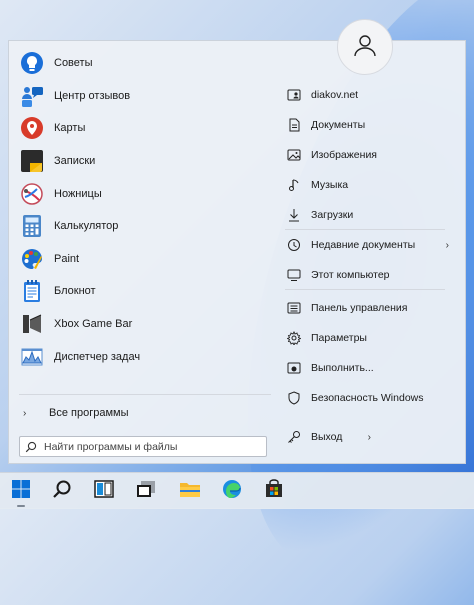 This screenshot has height=605, width=474. I want to click on app-item-task-manager: Диспетчер задач, so click(149, 356).